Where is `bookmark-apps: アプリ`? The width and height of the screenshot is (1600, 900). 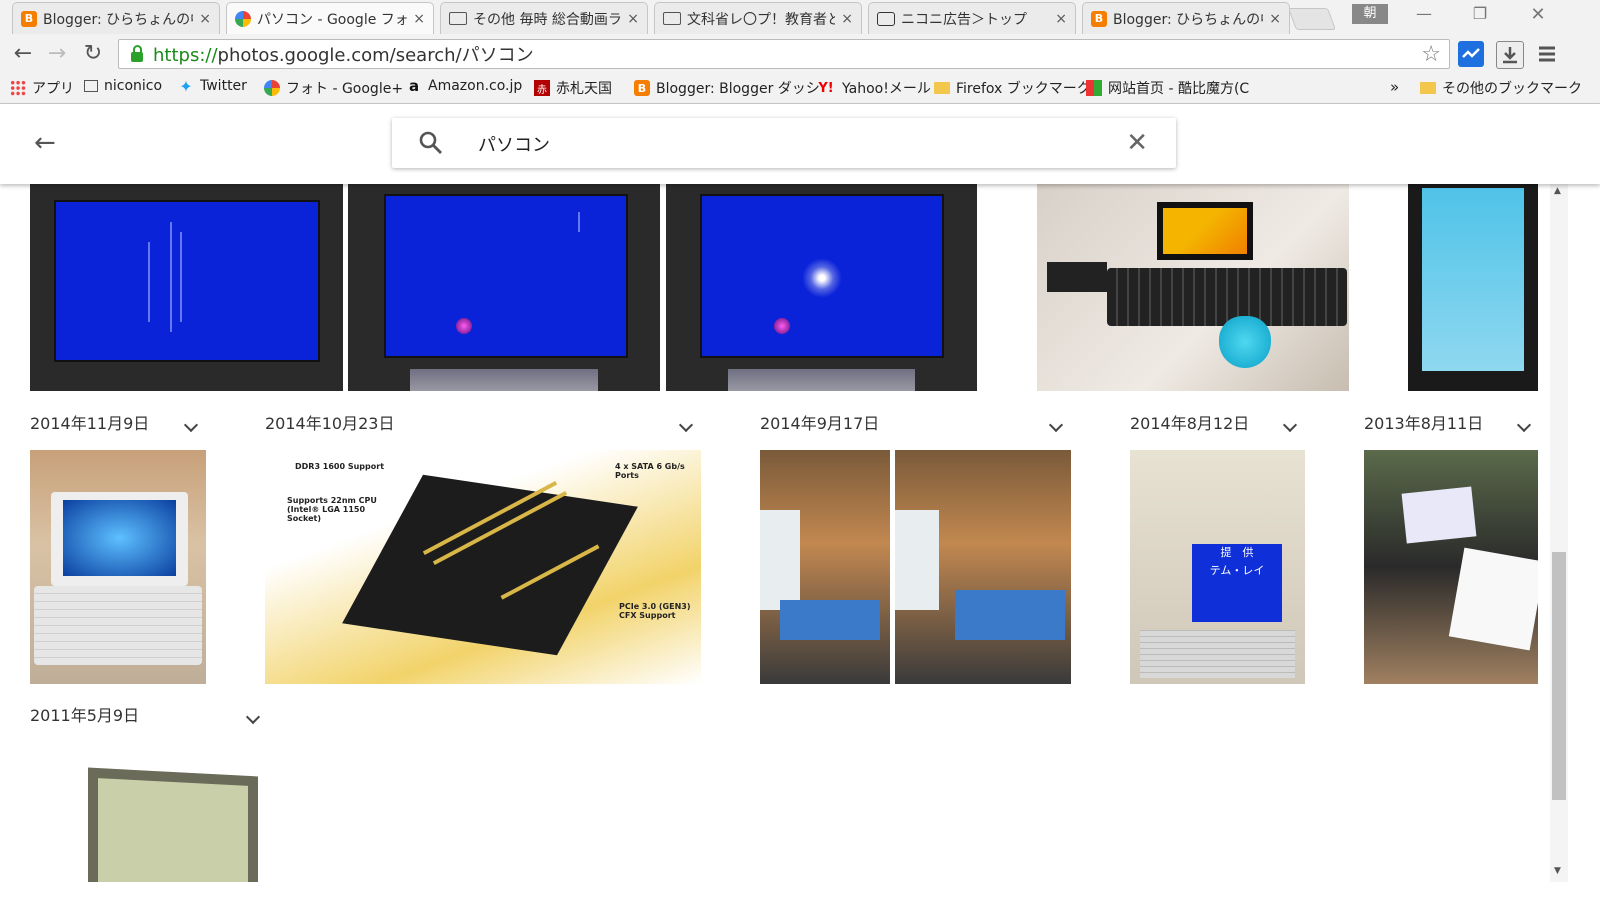
bookmark-apps: アプリ is located at coordinates (42, 88).